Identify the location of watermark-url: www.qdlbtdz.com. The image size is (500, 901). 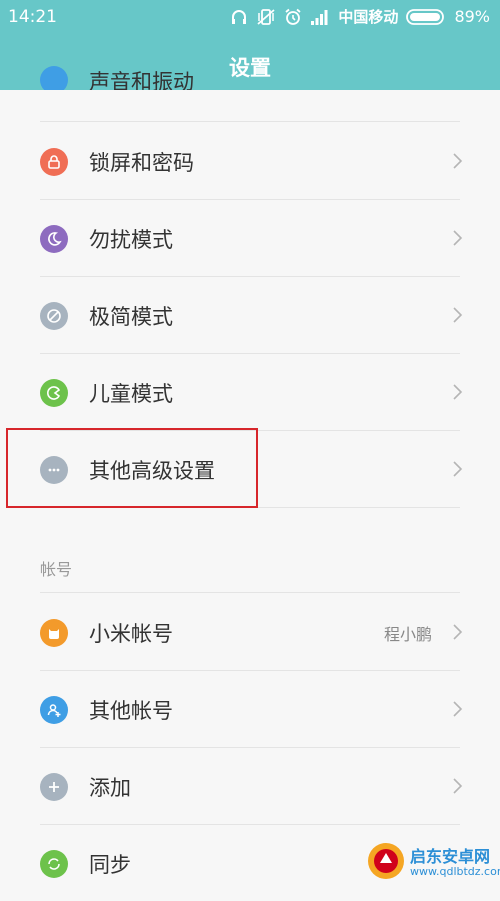
(455, 871).